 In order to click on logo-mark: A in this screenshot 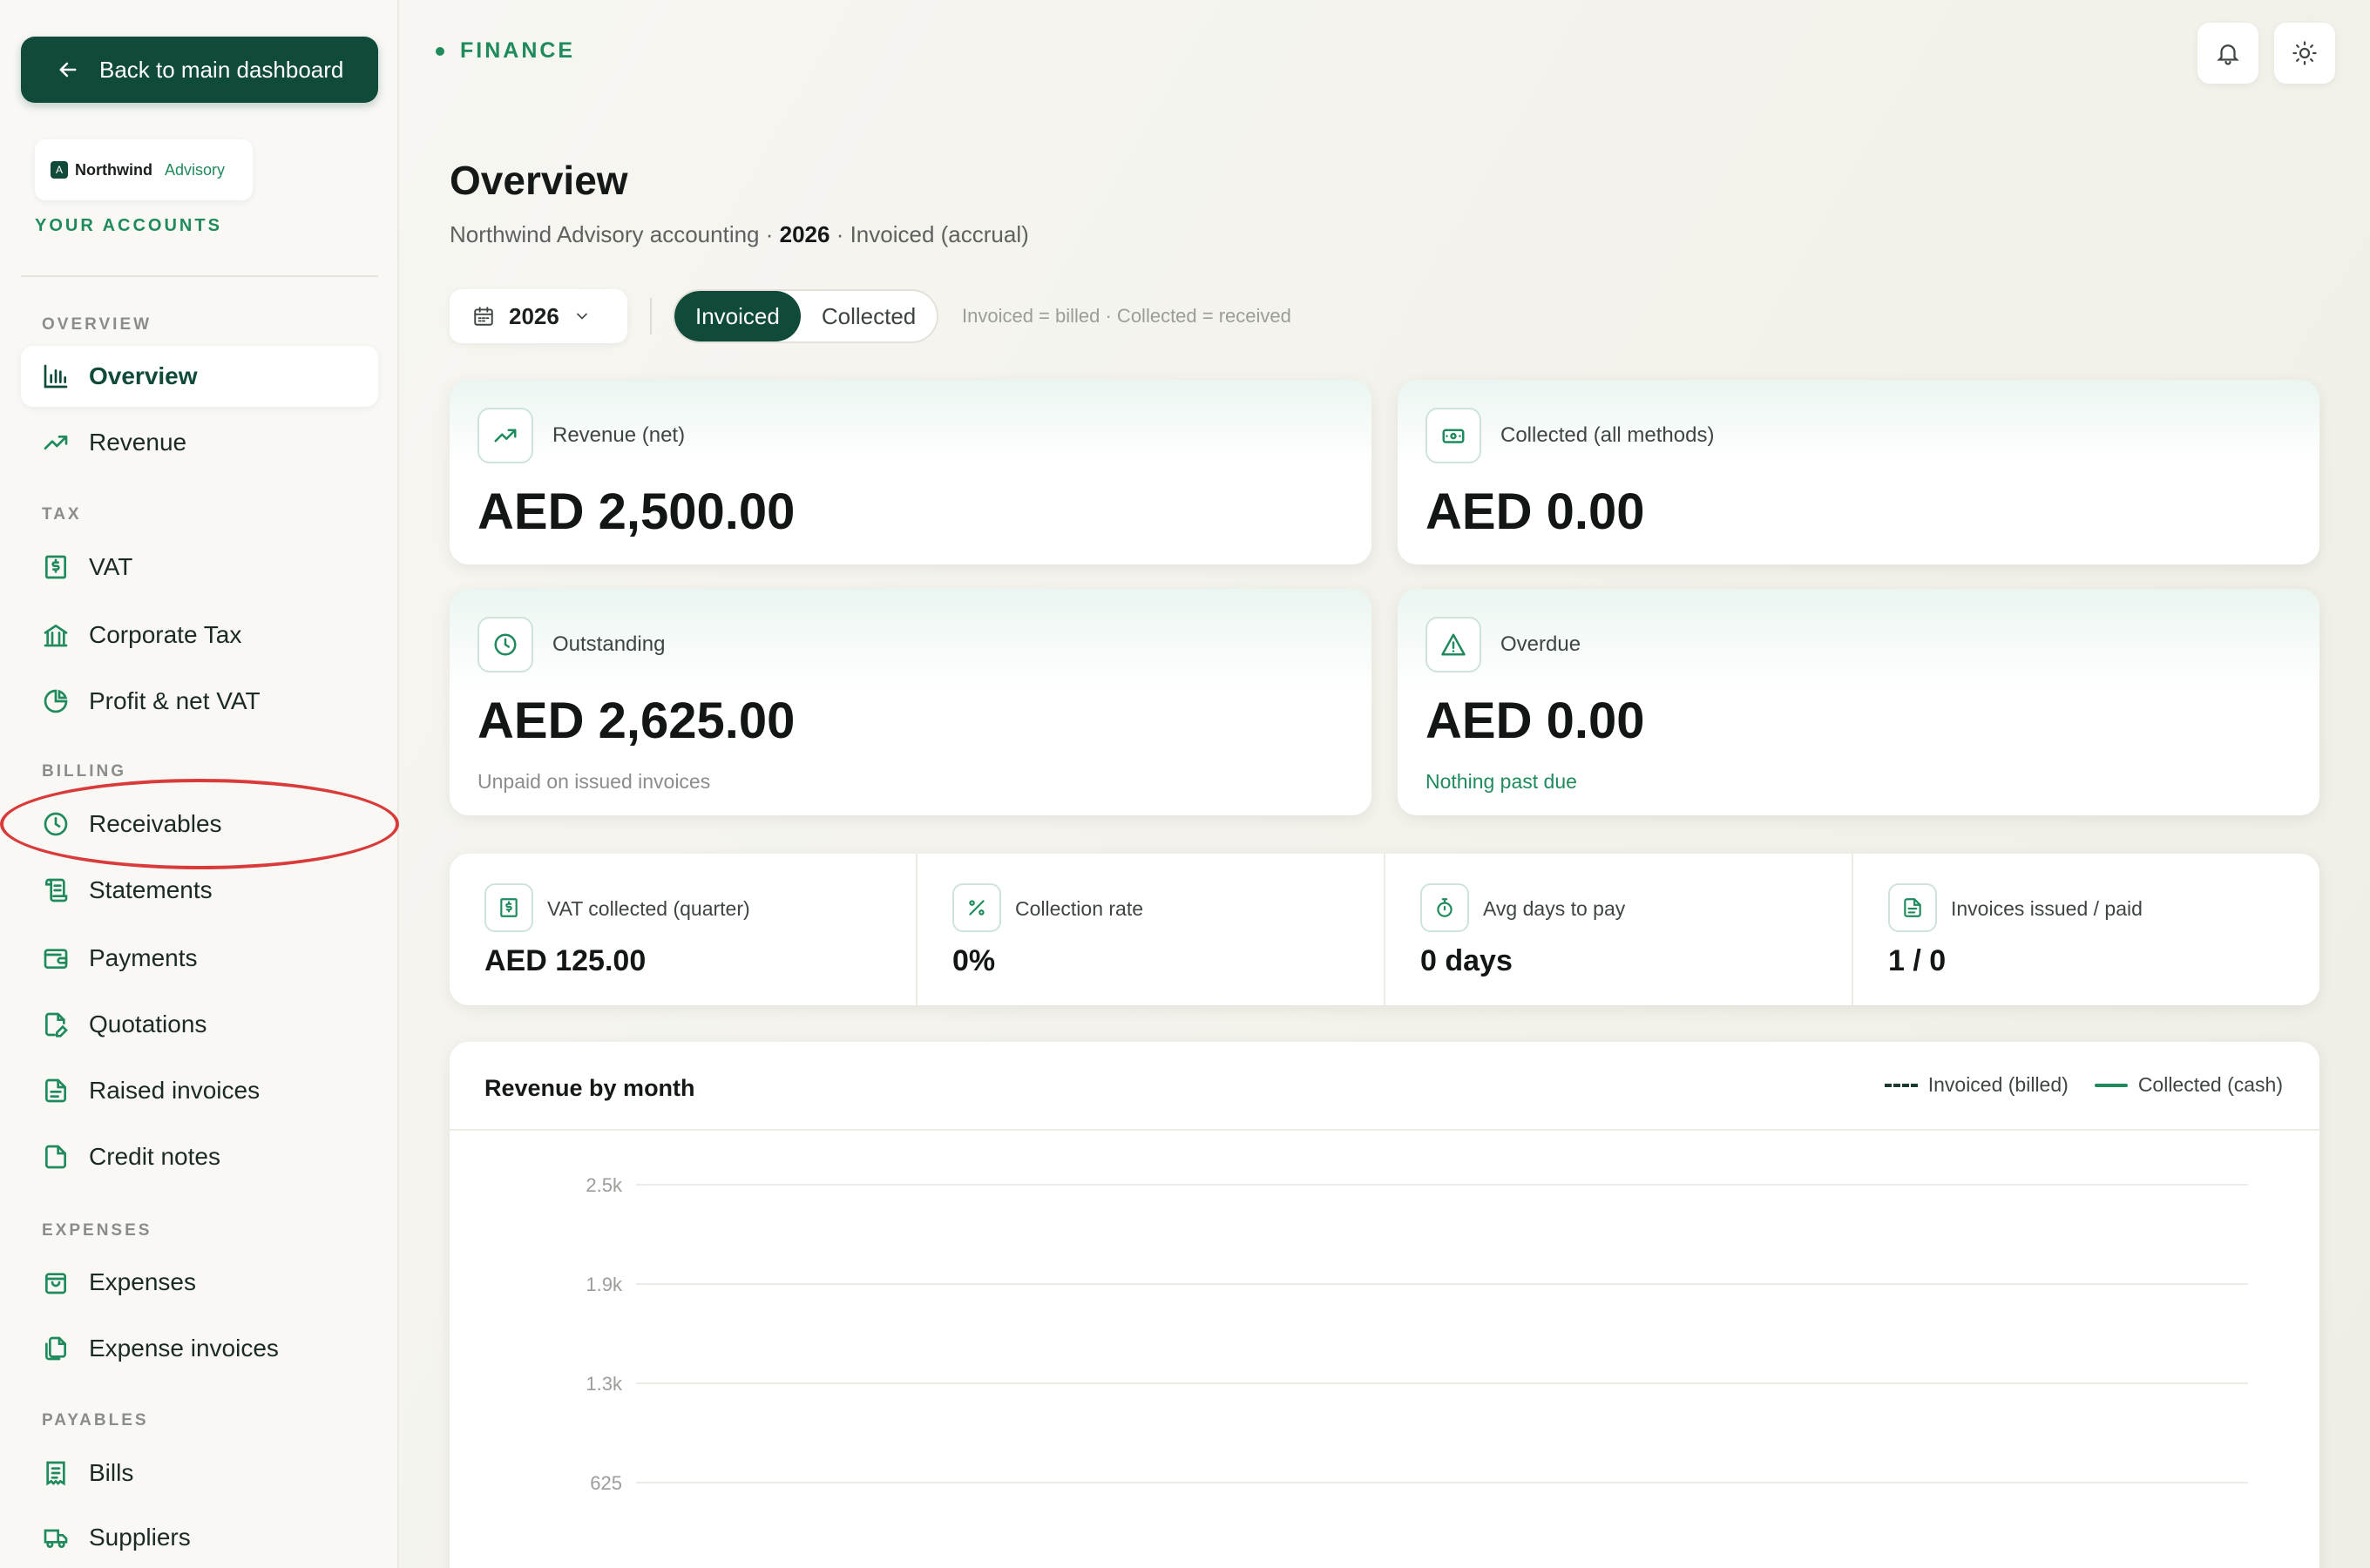, I will do `click(59, 170)`.